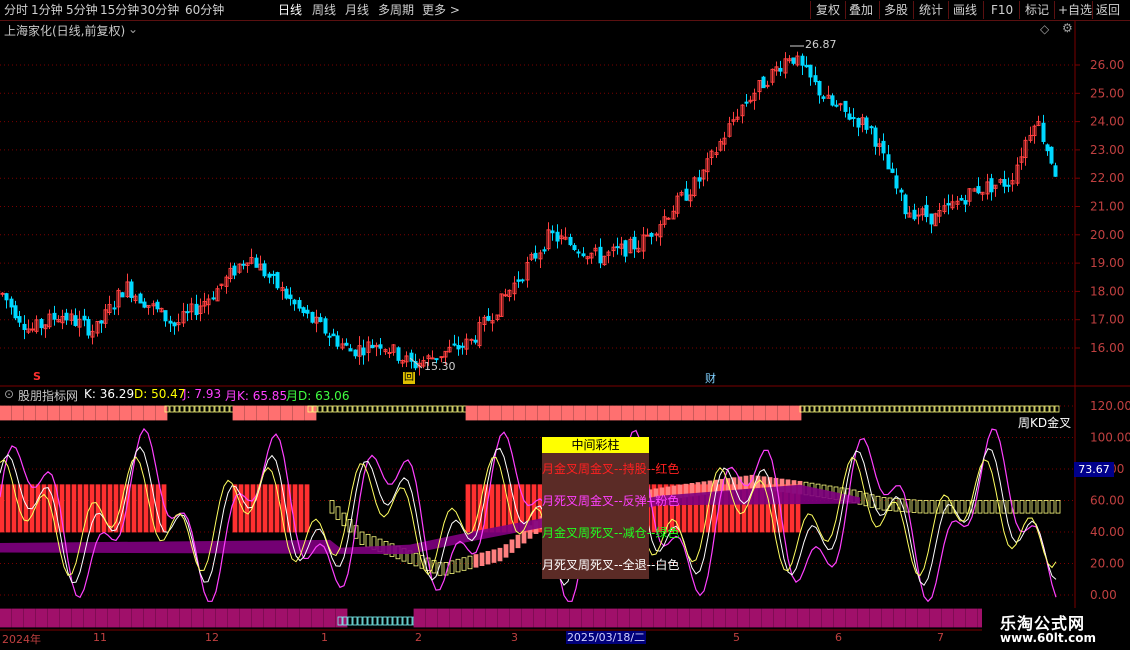 Image resolution: width=1130 pixels, height=650 pixels. I want to click on sell-marker: S, so click(37, 376).